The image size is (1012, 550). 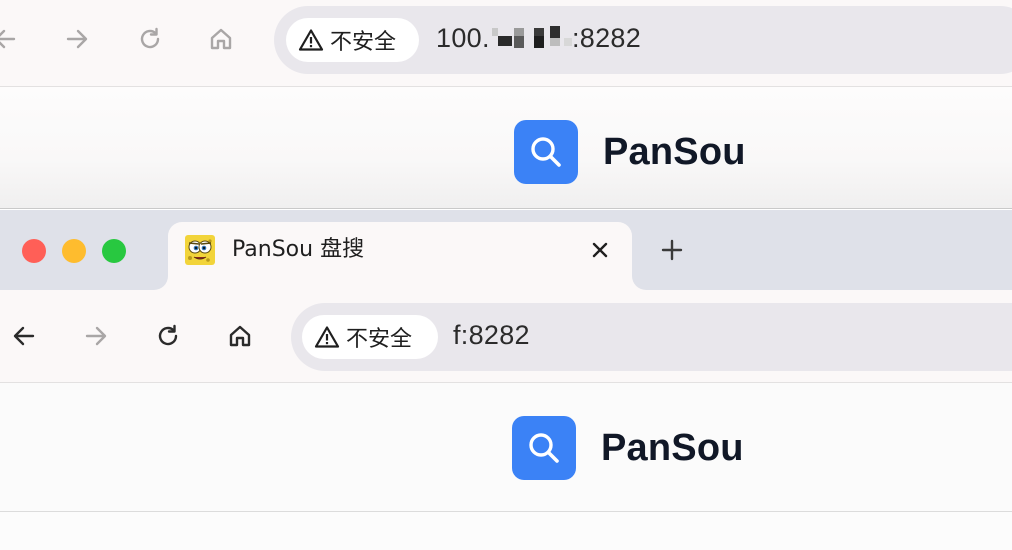 I want to click on window-zoom-button, so click(x=114, y=251).